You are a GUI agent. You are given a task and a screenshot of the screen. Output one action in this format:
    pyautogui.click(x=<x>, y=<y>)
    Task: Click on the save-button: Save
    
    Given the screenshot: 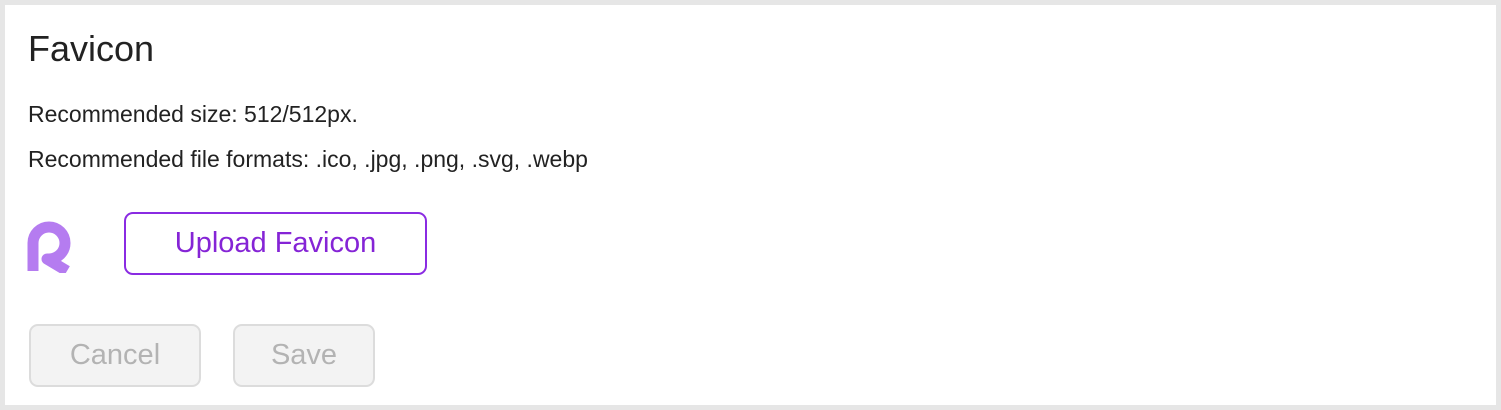 What is the action you would take?
    pyautogui.click(x=304, y=355)
    